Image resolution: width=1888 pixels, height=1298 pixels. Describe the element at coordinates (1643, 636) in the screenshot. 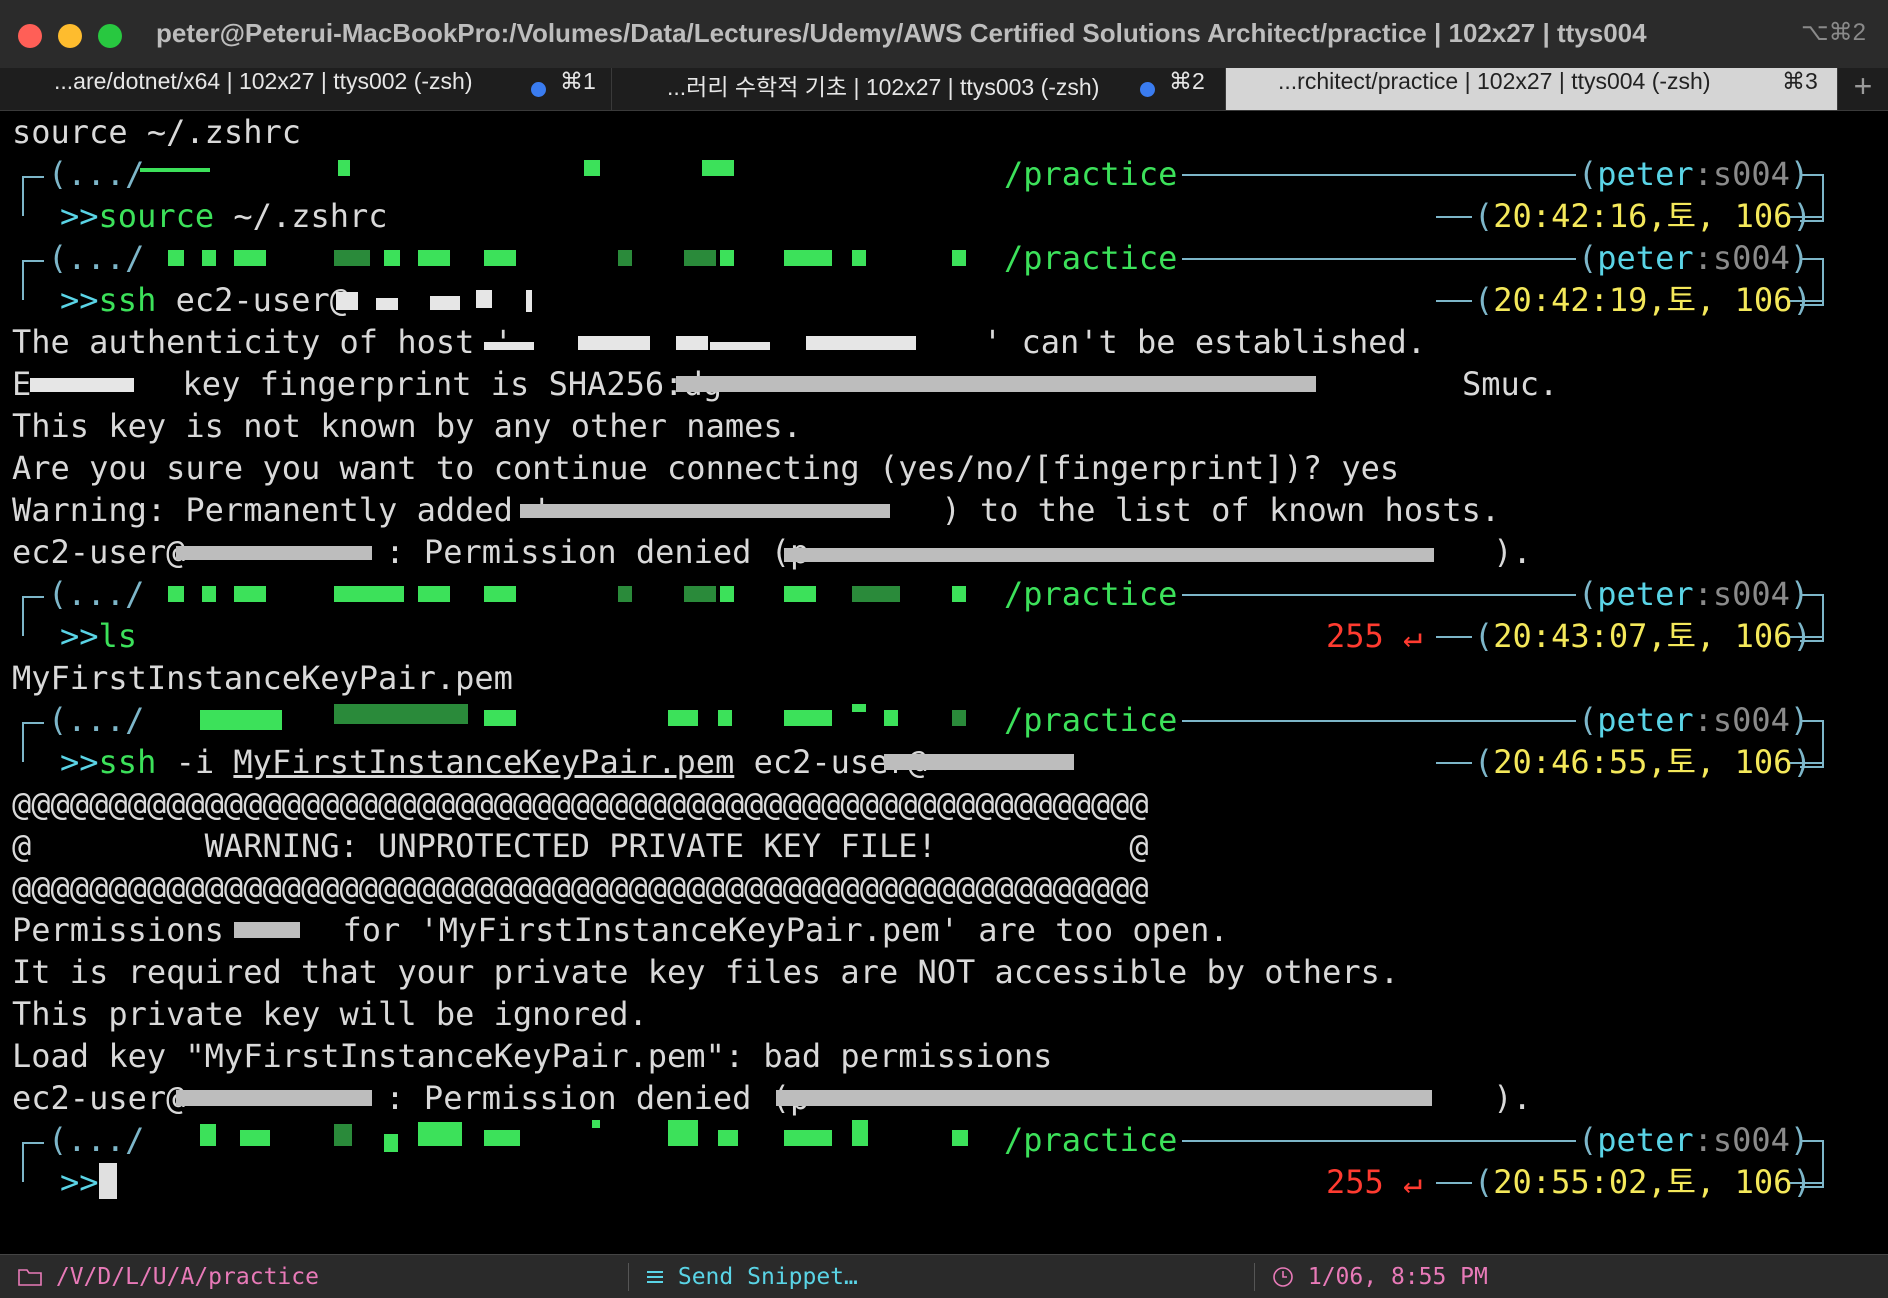

I see `prompt-time: (20:43:07,토, 106)` at that location.